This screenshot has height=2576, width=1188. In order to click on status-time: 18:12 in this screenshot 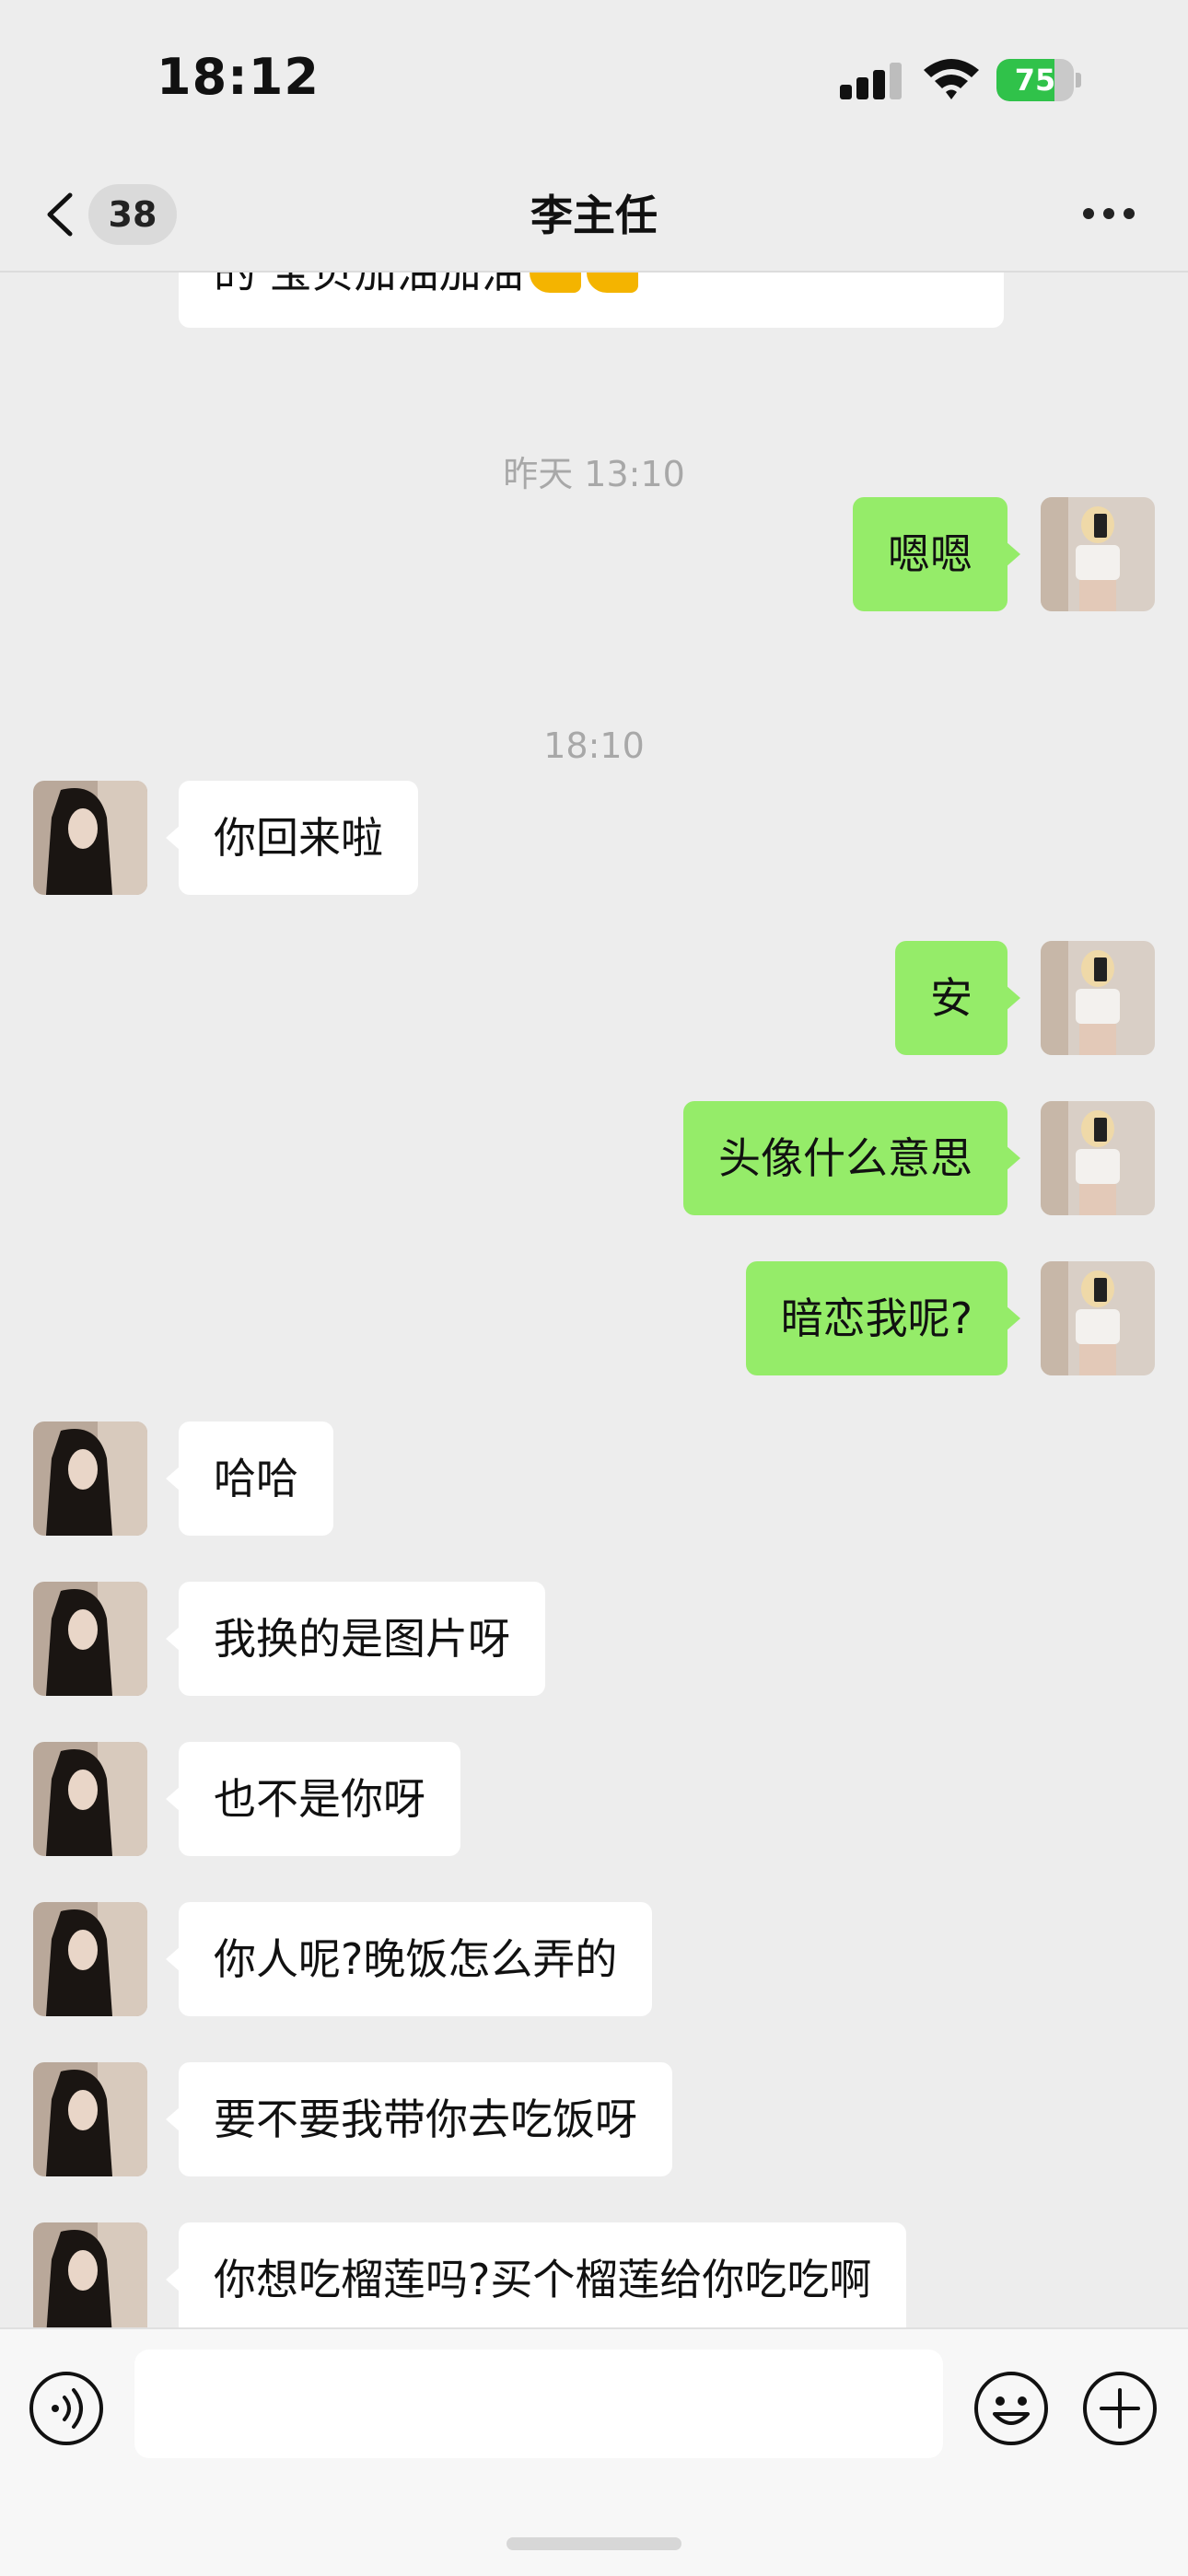, I will do `click(239, 77)`.